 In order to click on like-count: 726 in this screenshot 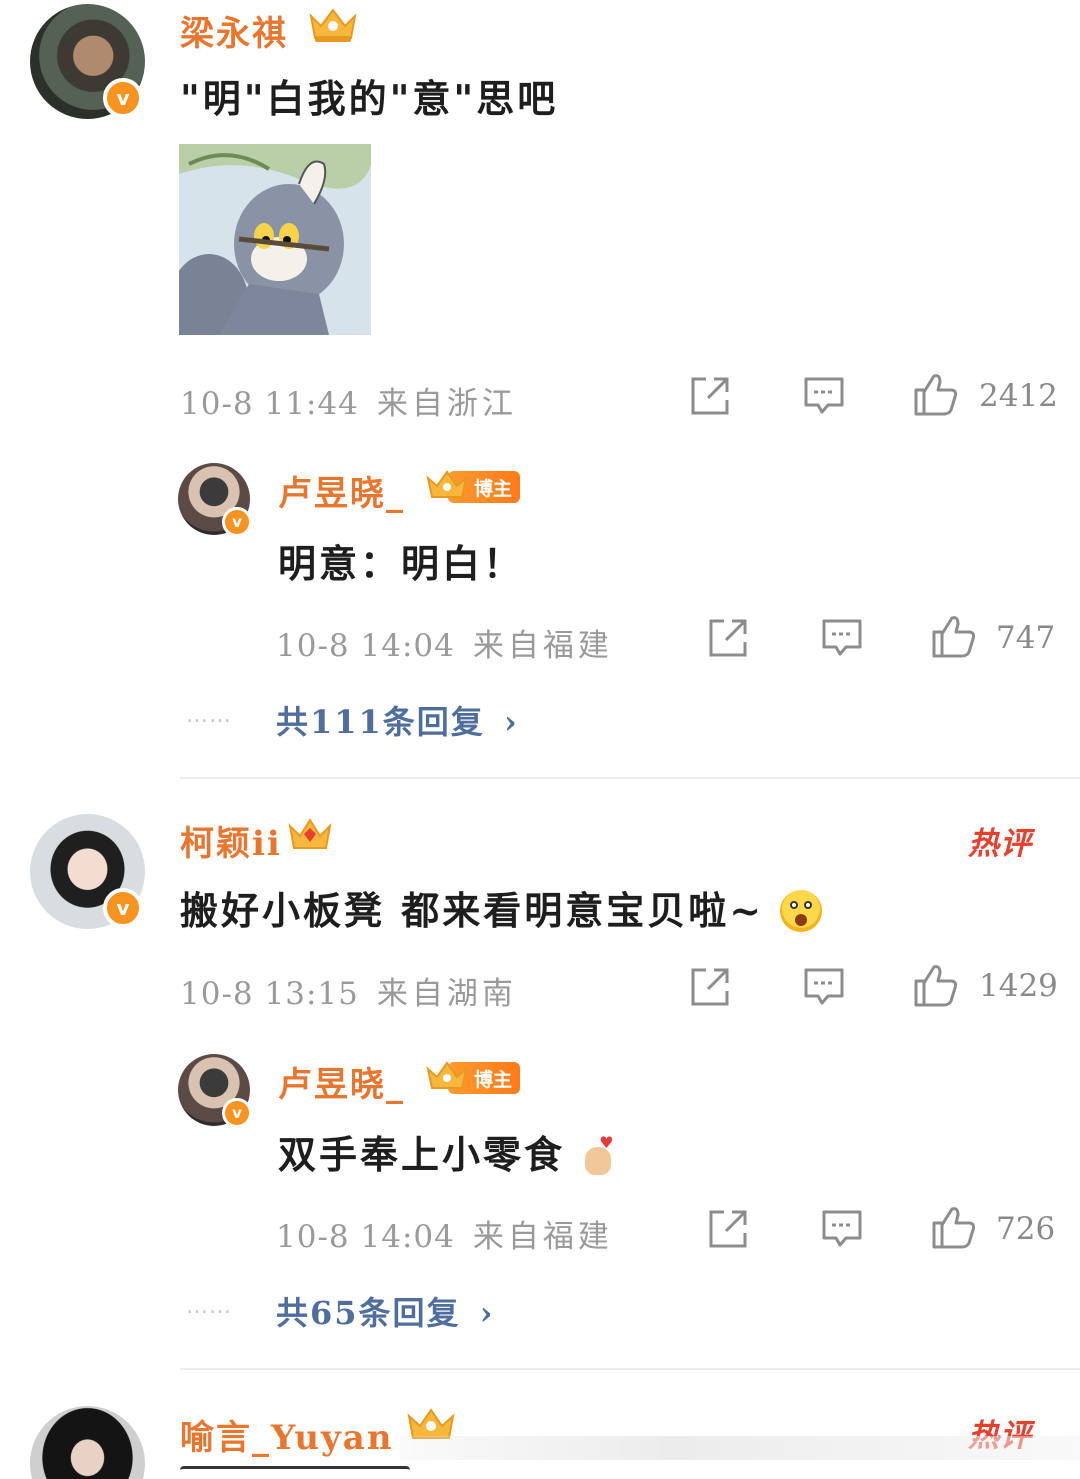, I will do `click(1026, 1229)`.